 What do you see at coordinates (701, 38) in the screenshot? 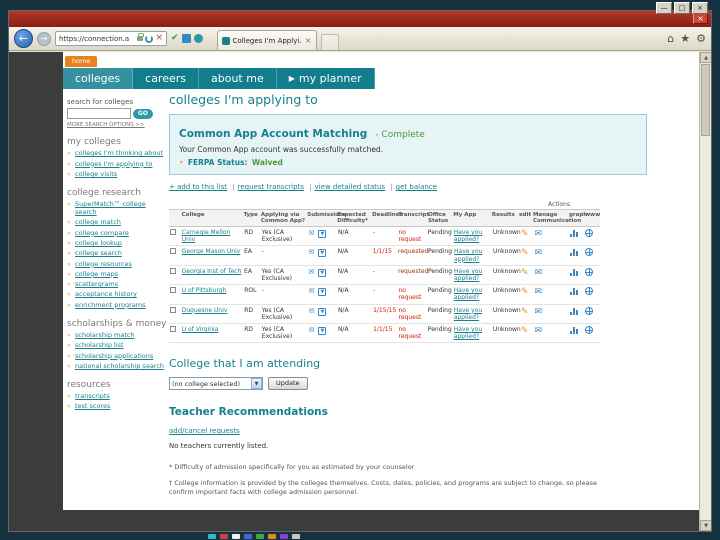
I see `tools-gear-icon: ⚙` at bounding box center [701, 38].